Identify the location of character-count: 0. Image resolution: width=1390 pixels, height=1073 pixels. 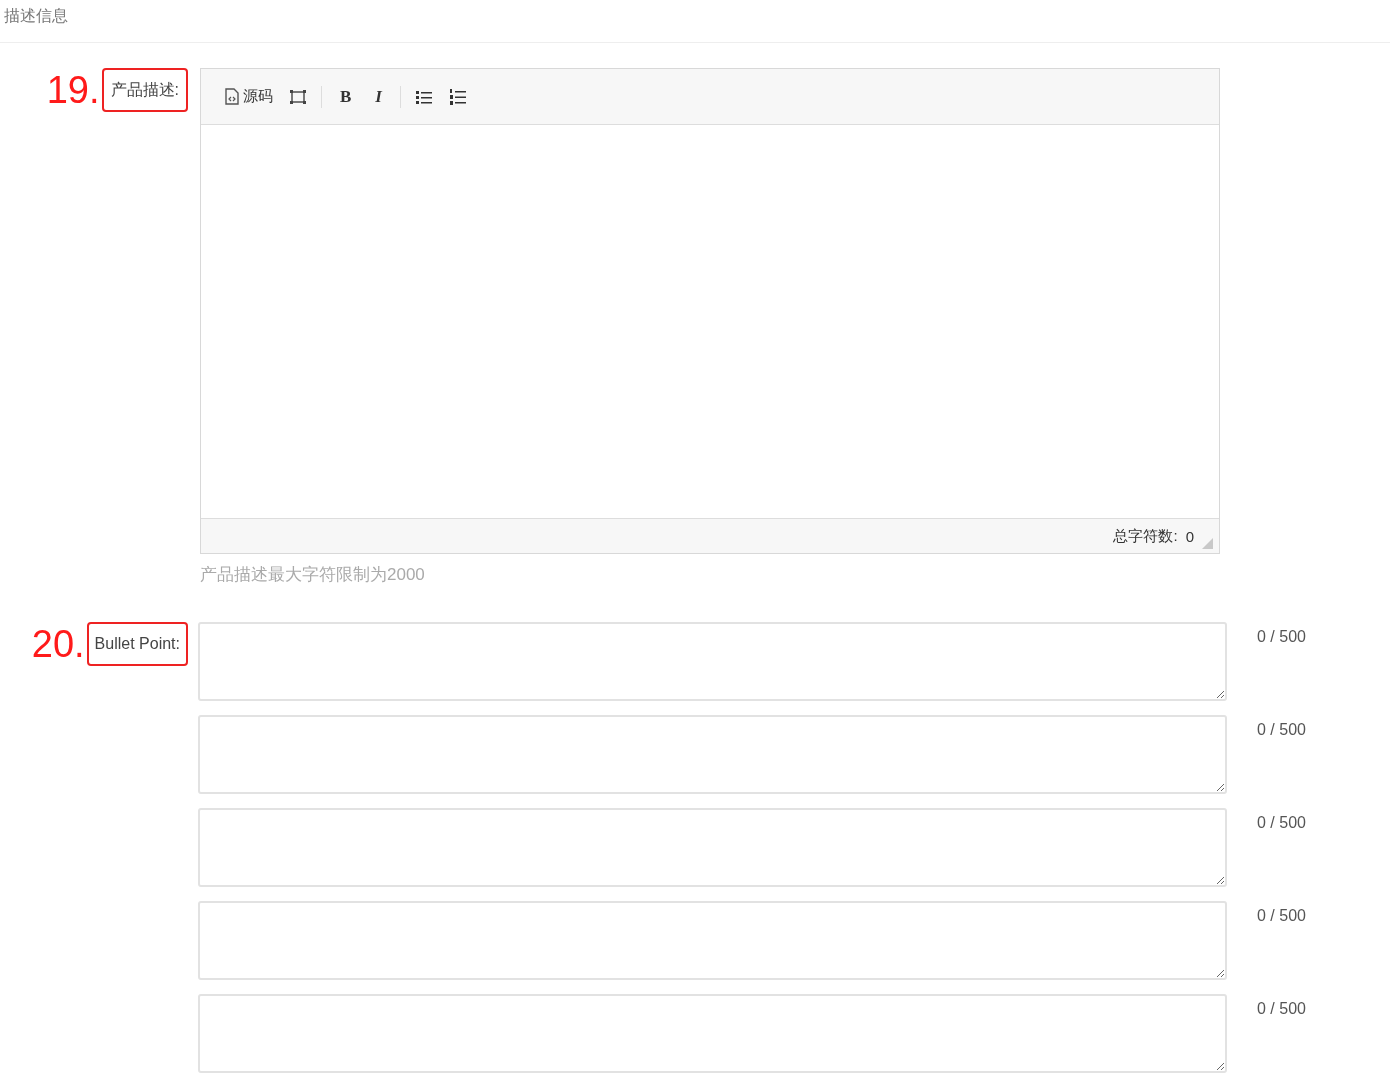
(1189, 536).